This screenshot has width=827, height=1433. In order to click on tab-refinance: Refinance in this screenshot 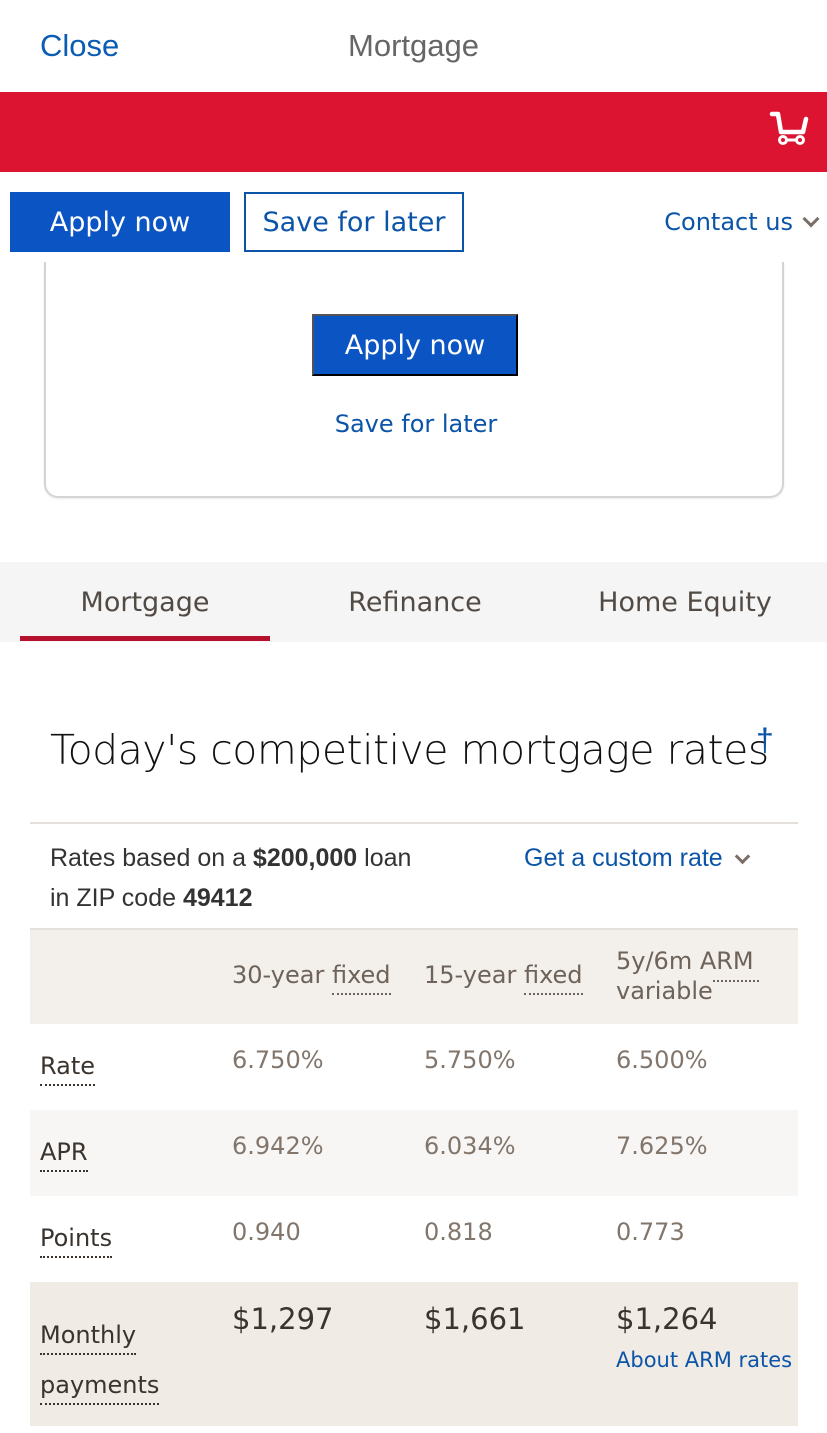, I will do `click(415, 602)`.